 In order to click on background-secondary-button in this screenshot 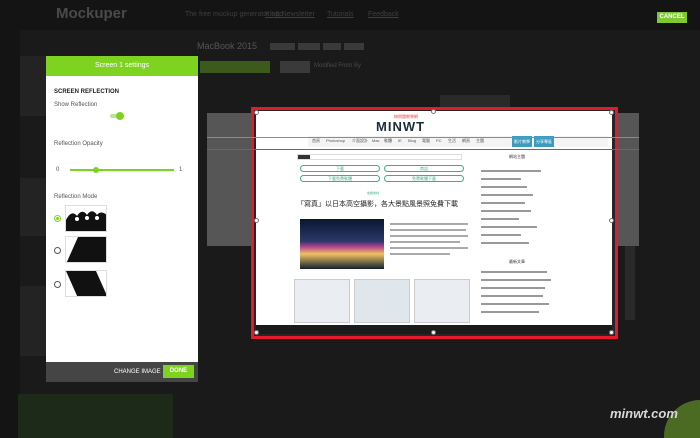, I will do `click(295, 67)`.